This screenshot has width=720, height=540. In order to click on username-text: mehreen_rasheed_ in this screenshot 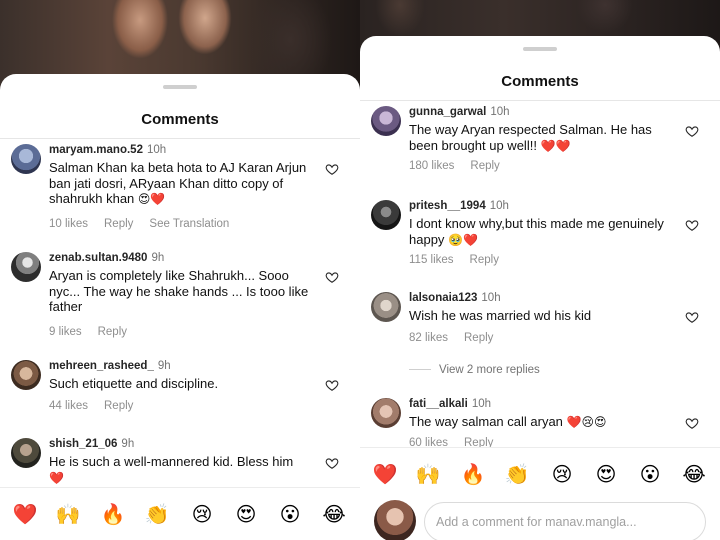, I will do `click(101, 366)`.